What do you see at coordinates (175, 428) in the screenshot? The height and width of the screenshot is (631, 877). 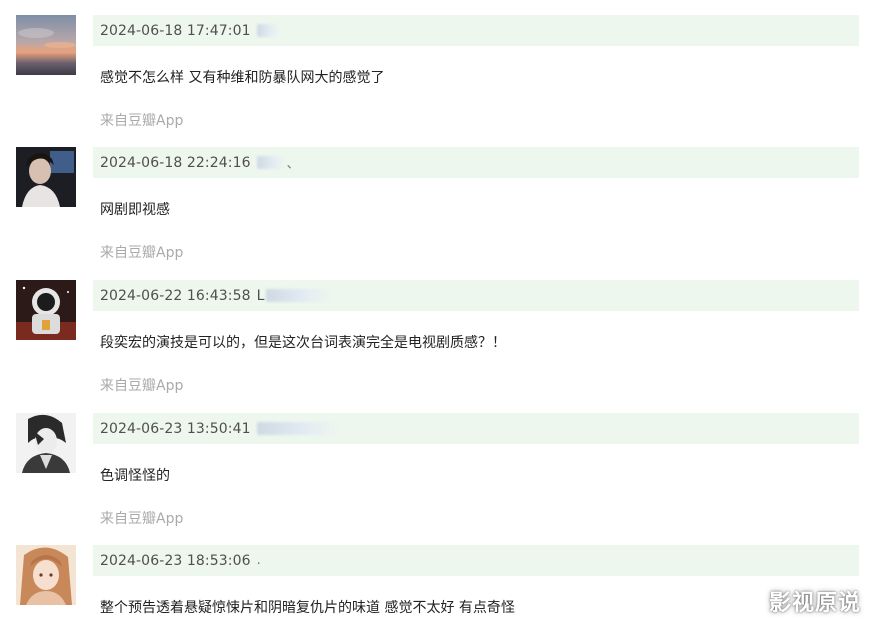 I see `comment-time: 2024-06-23 13:50:41` at bounding box center [175, 428].